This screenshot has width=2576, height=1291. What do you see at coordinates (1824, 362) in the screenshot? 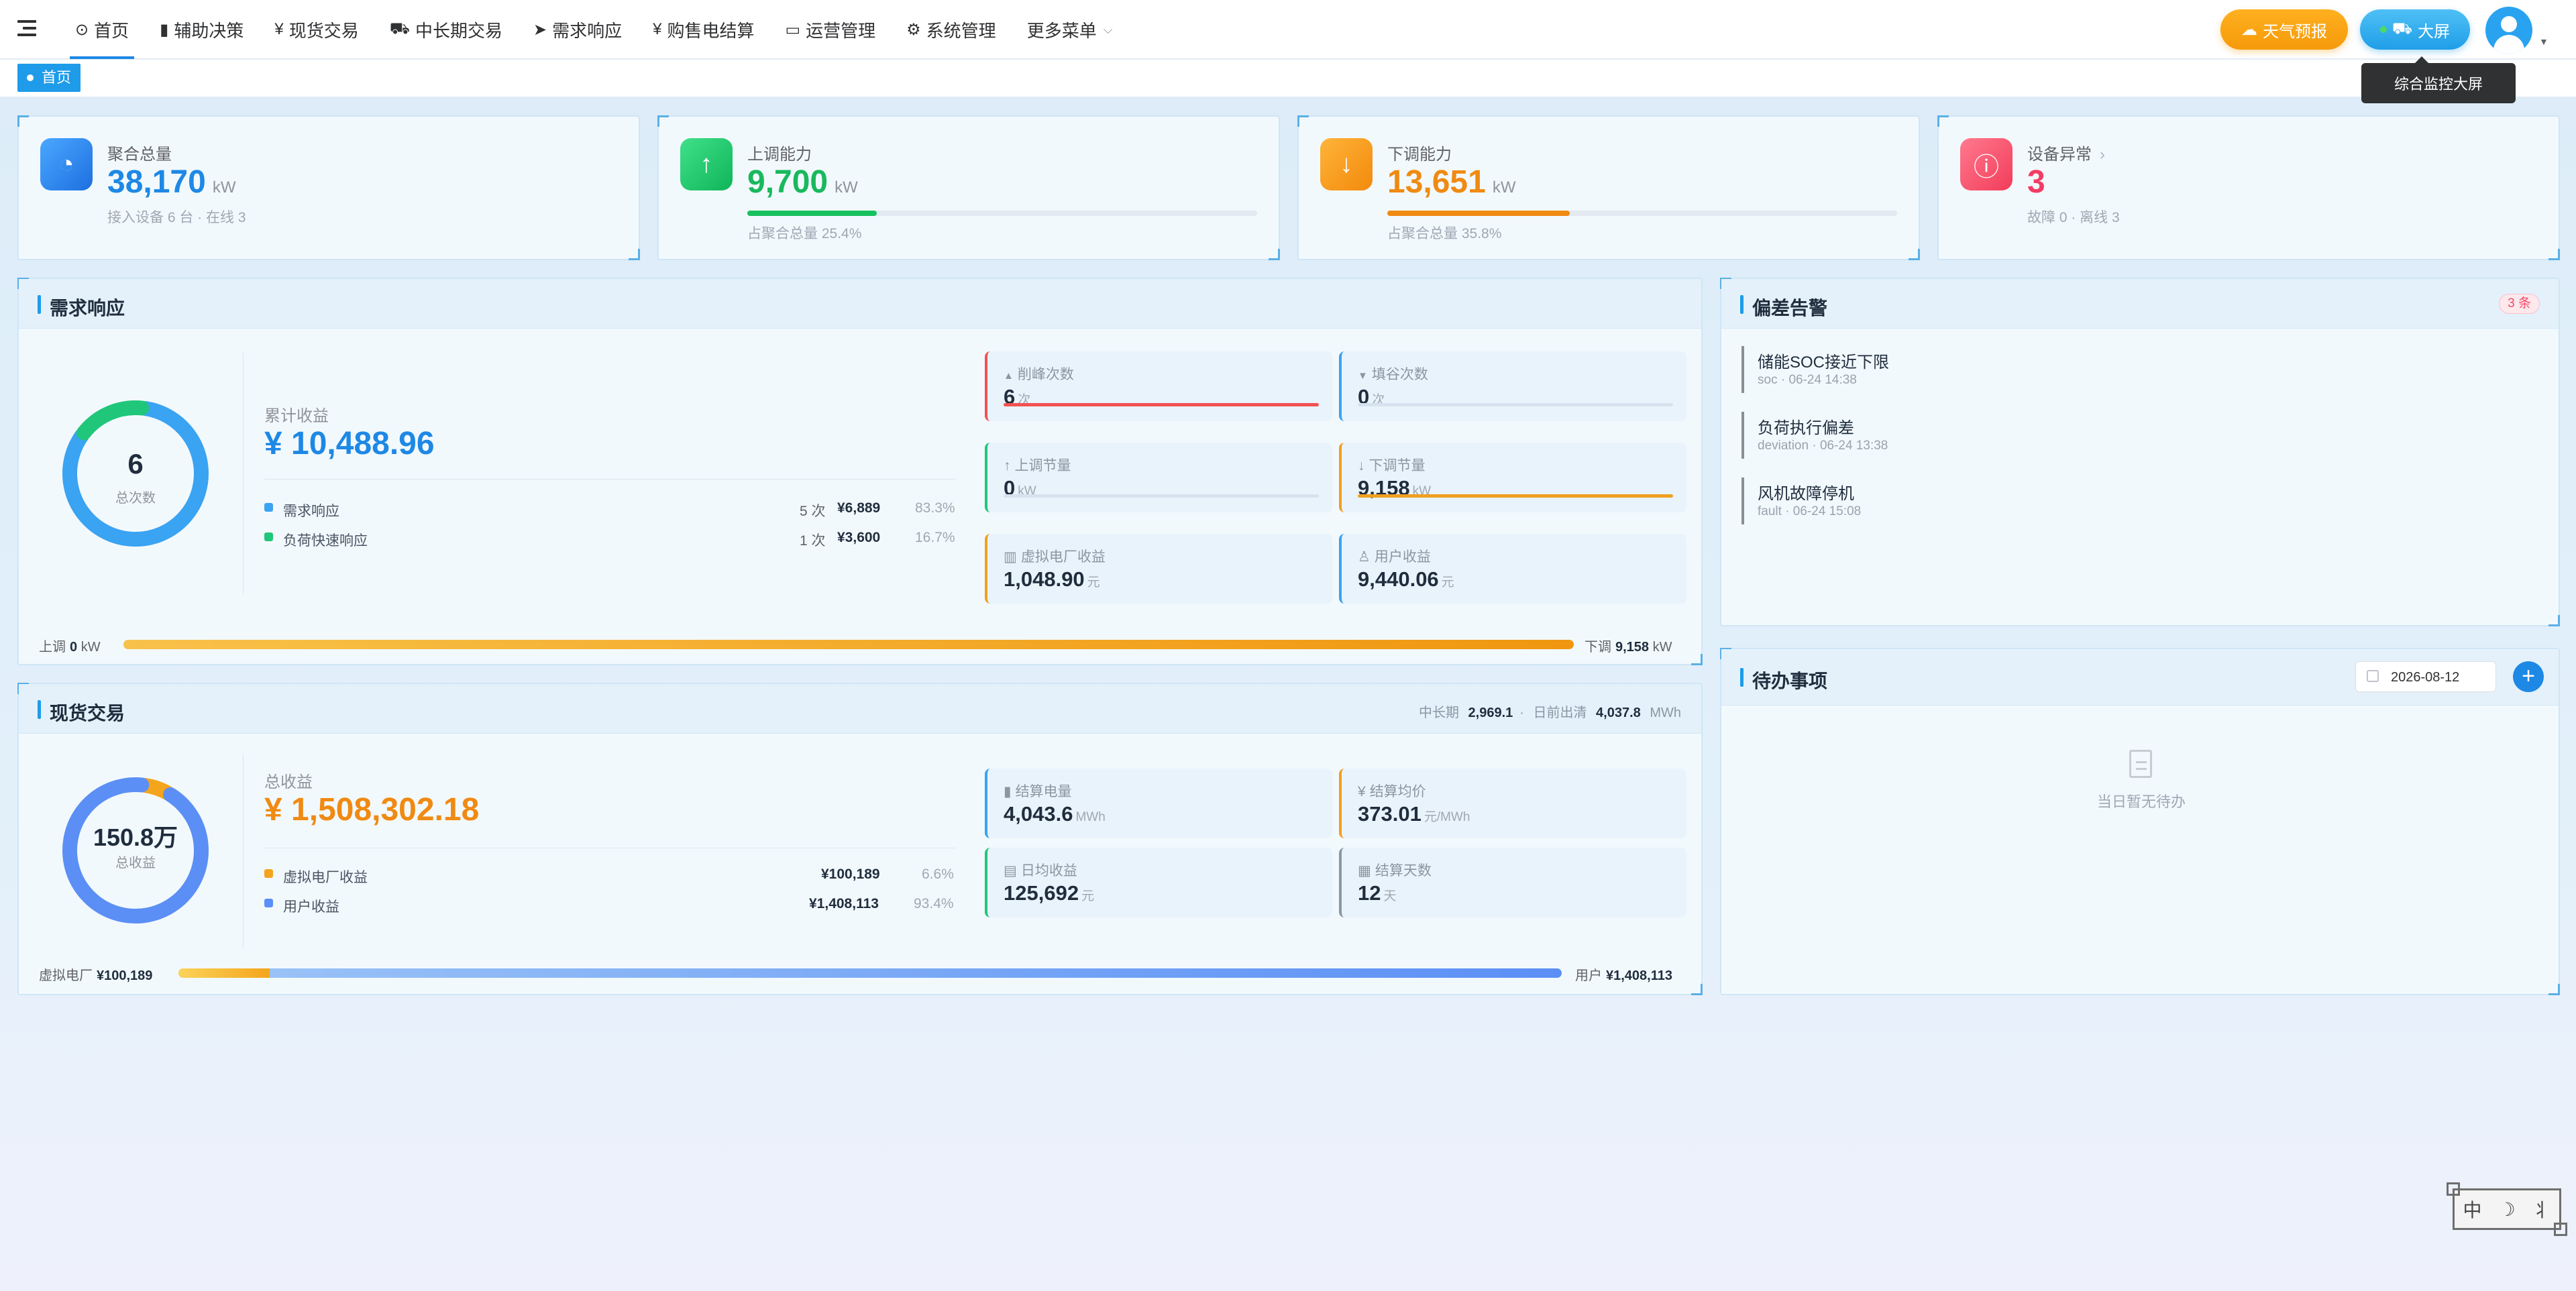
I see `alert-title: 储能SOC接近下限` at bounding box center [1824, 362].